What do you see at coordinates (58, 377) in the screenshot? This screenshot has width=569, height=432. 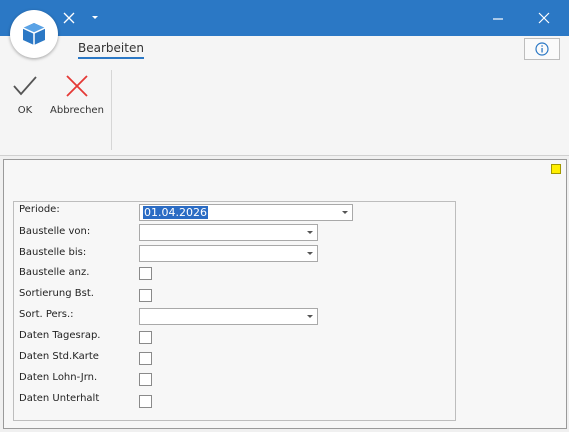 I see `daten-lohn-jrn-label: Daten Lohn-Jrn.` at bounding box center [58, 377].